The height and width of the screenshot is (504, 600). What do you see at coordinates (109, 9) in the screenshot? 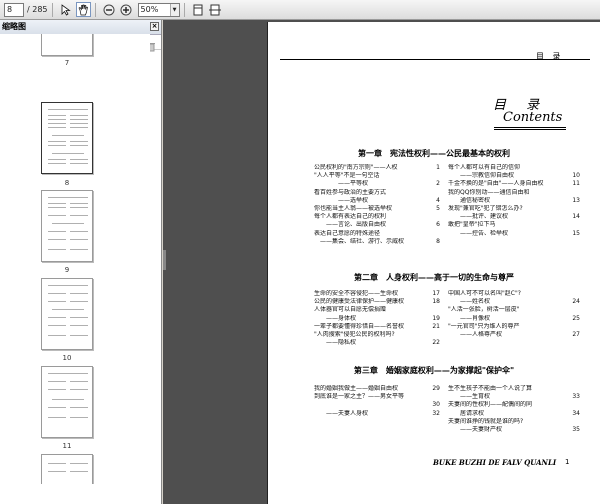
I see `zoom-out-icon` at bounding box center [109, 9].